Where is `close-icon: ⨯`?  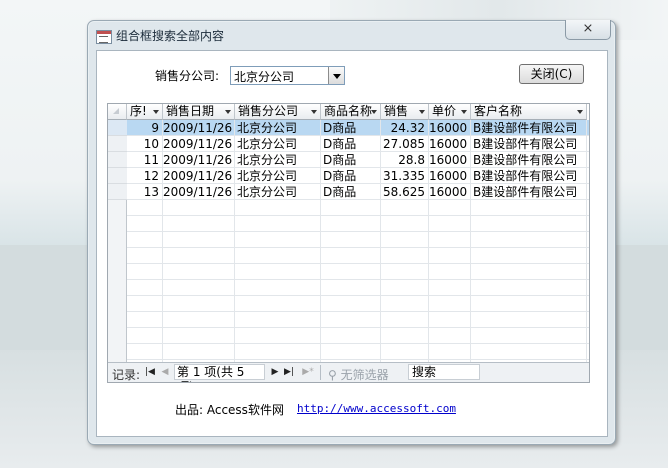
close-icon: ⨯ is located at coordinates (588, 28).